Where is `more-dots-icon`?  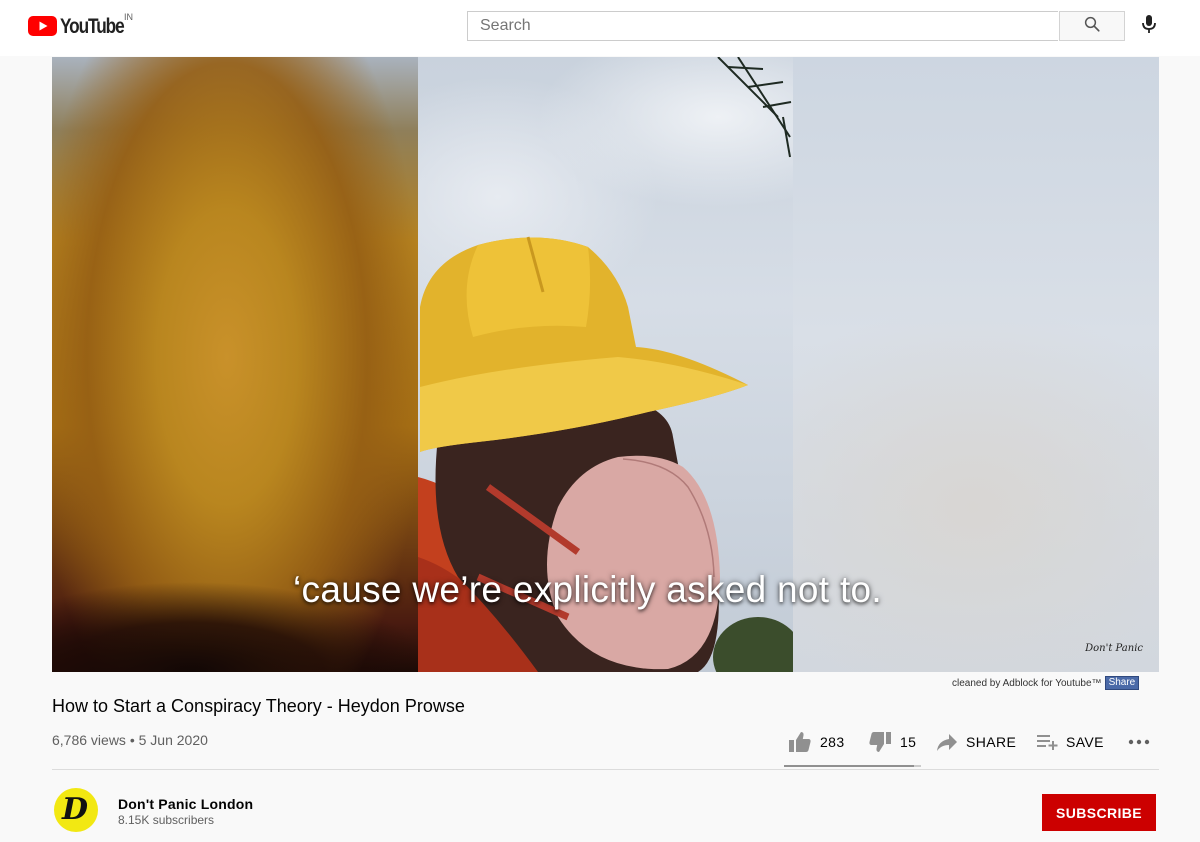 more-dots-icon is located at coordinates (1143, 742).